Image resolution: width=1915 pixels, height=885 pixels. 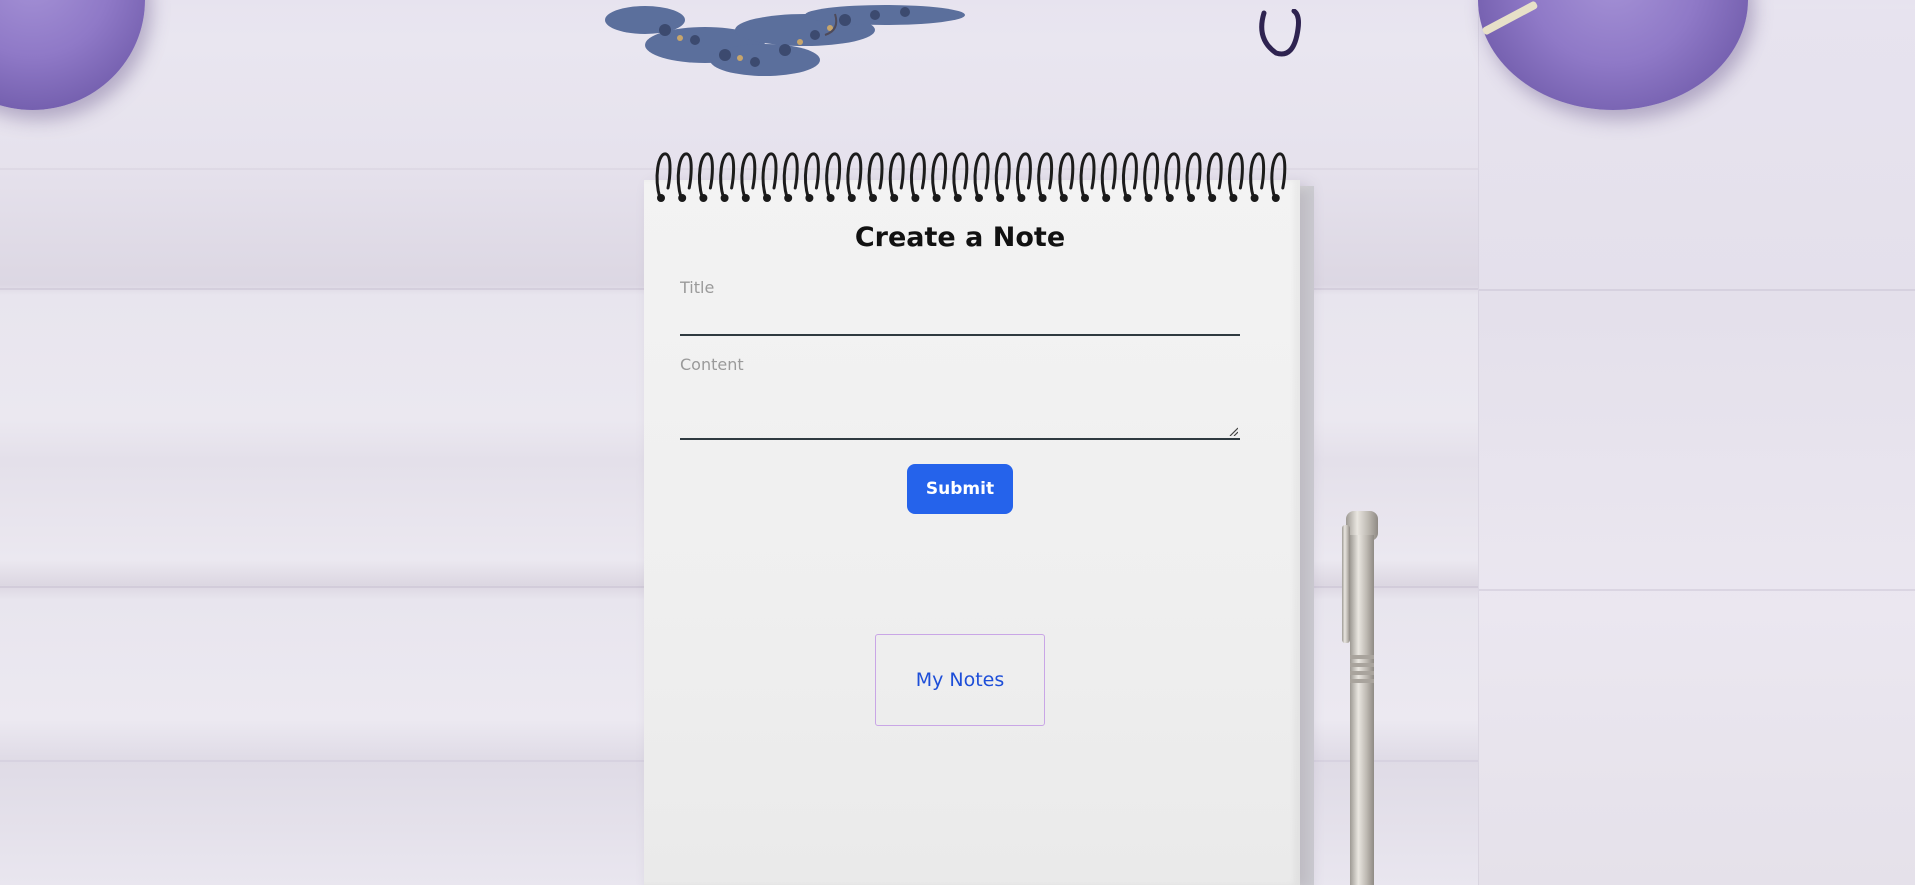 I want to click on content-textarea, so click(x=960, y=396).